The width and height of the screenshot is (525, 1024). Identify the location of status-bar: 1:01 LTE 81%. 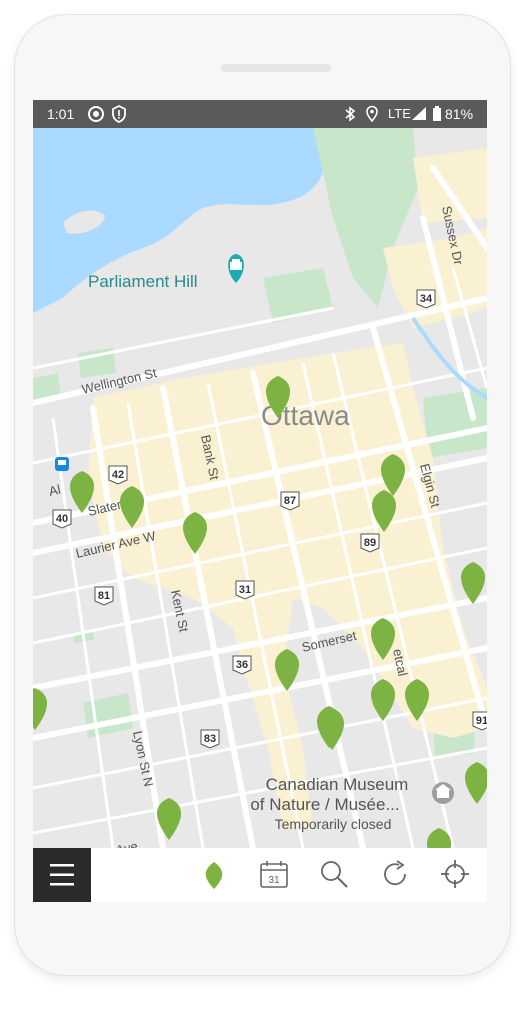
(260, 114).